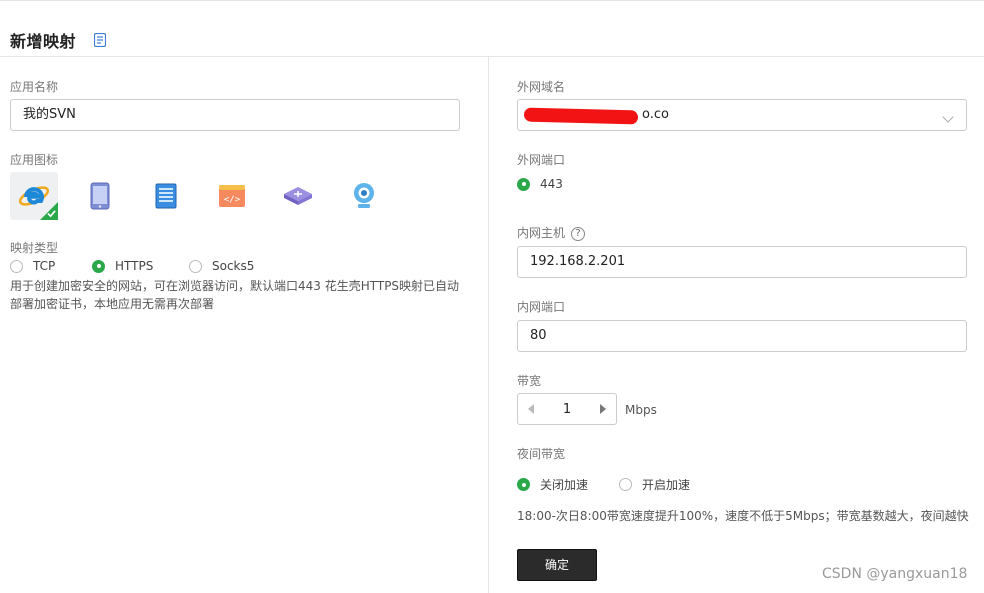 This screenshot has height=593, width=984. What do you see at coordinates (166, 196) in the screenshot?
I see `server-icon` at bounding box center [166, 196].